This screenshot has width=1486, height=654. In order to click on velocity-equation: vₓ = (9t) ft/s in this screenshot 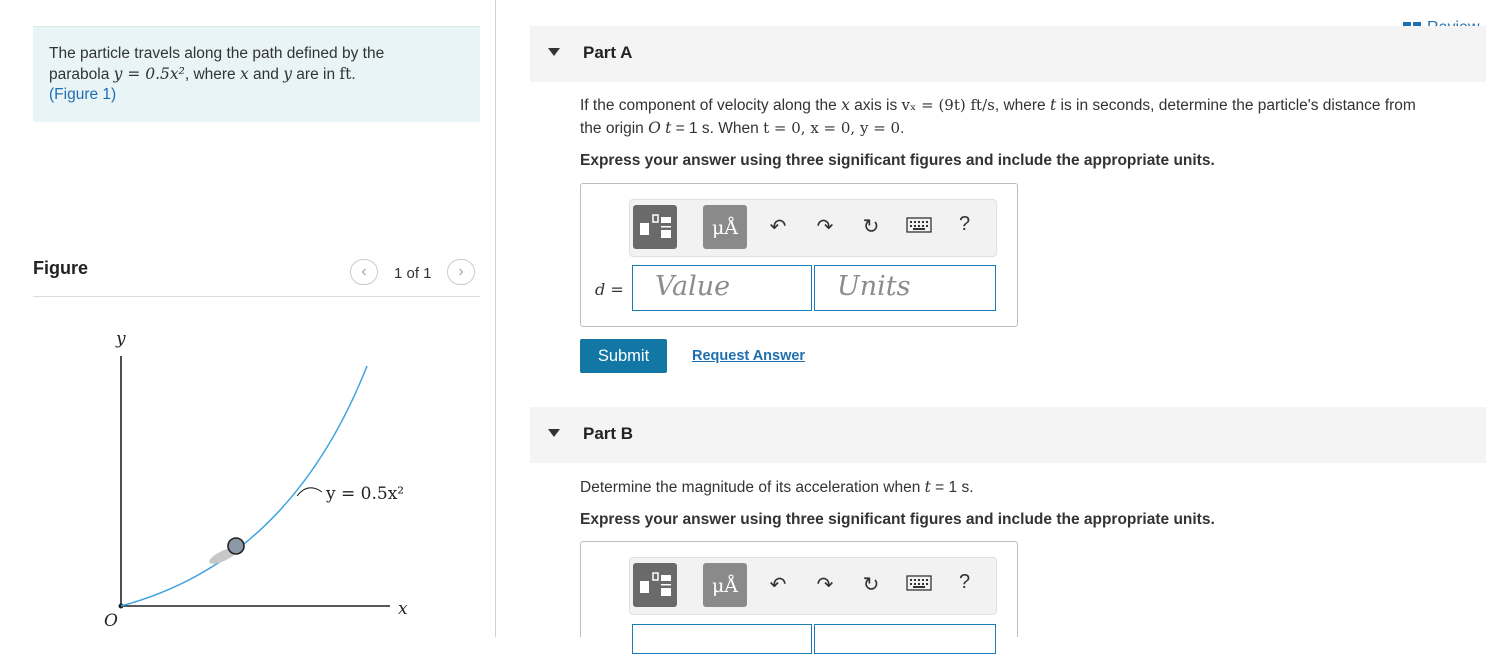, I will do `click(948, 105)`.